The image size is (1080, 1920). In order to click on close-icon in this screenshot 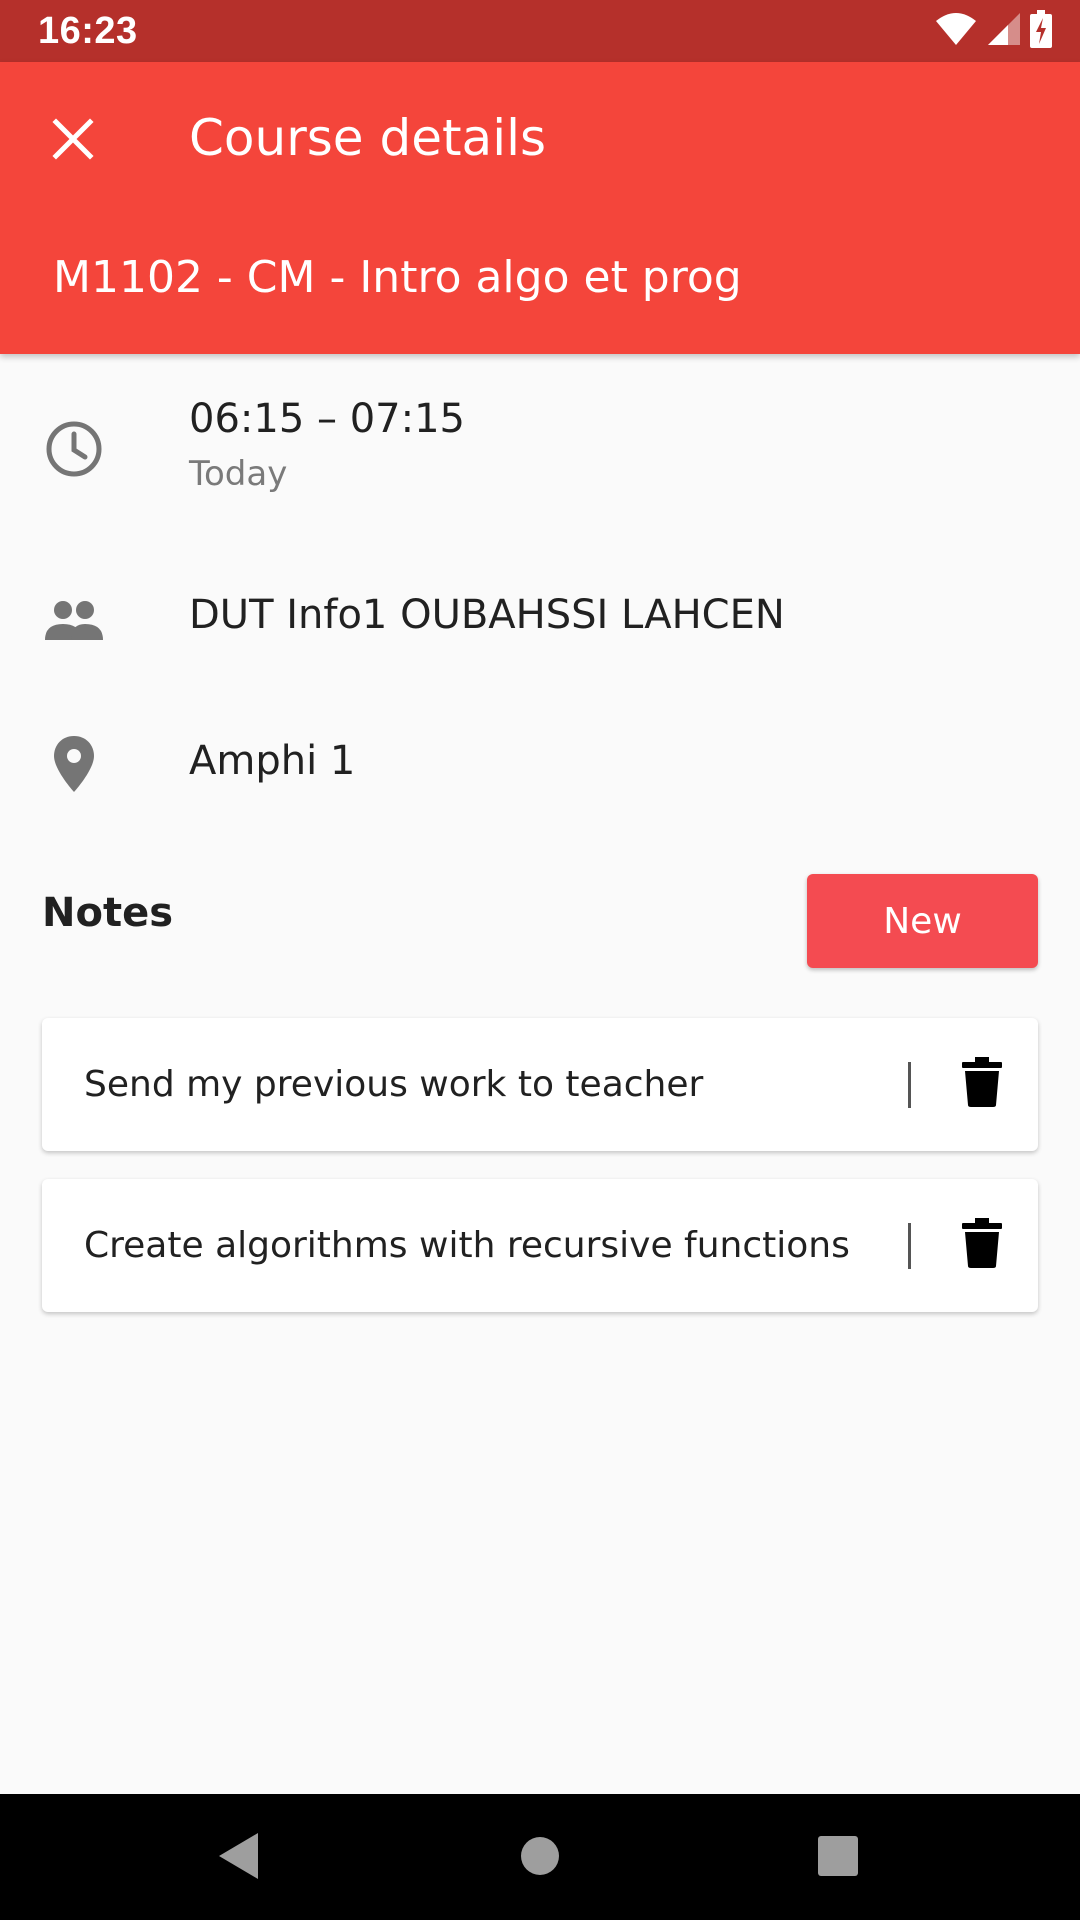, I will do `click(73, 141)`.